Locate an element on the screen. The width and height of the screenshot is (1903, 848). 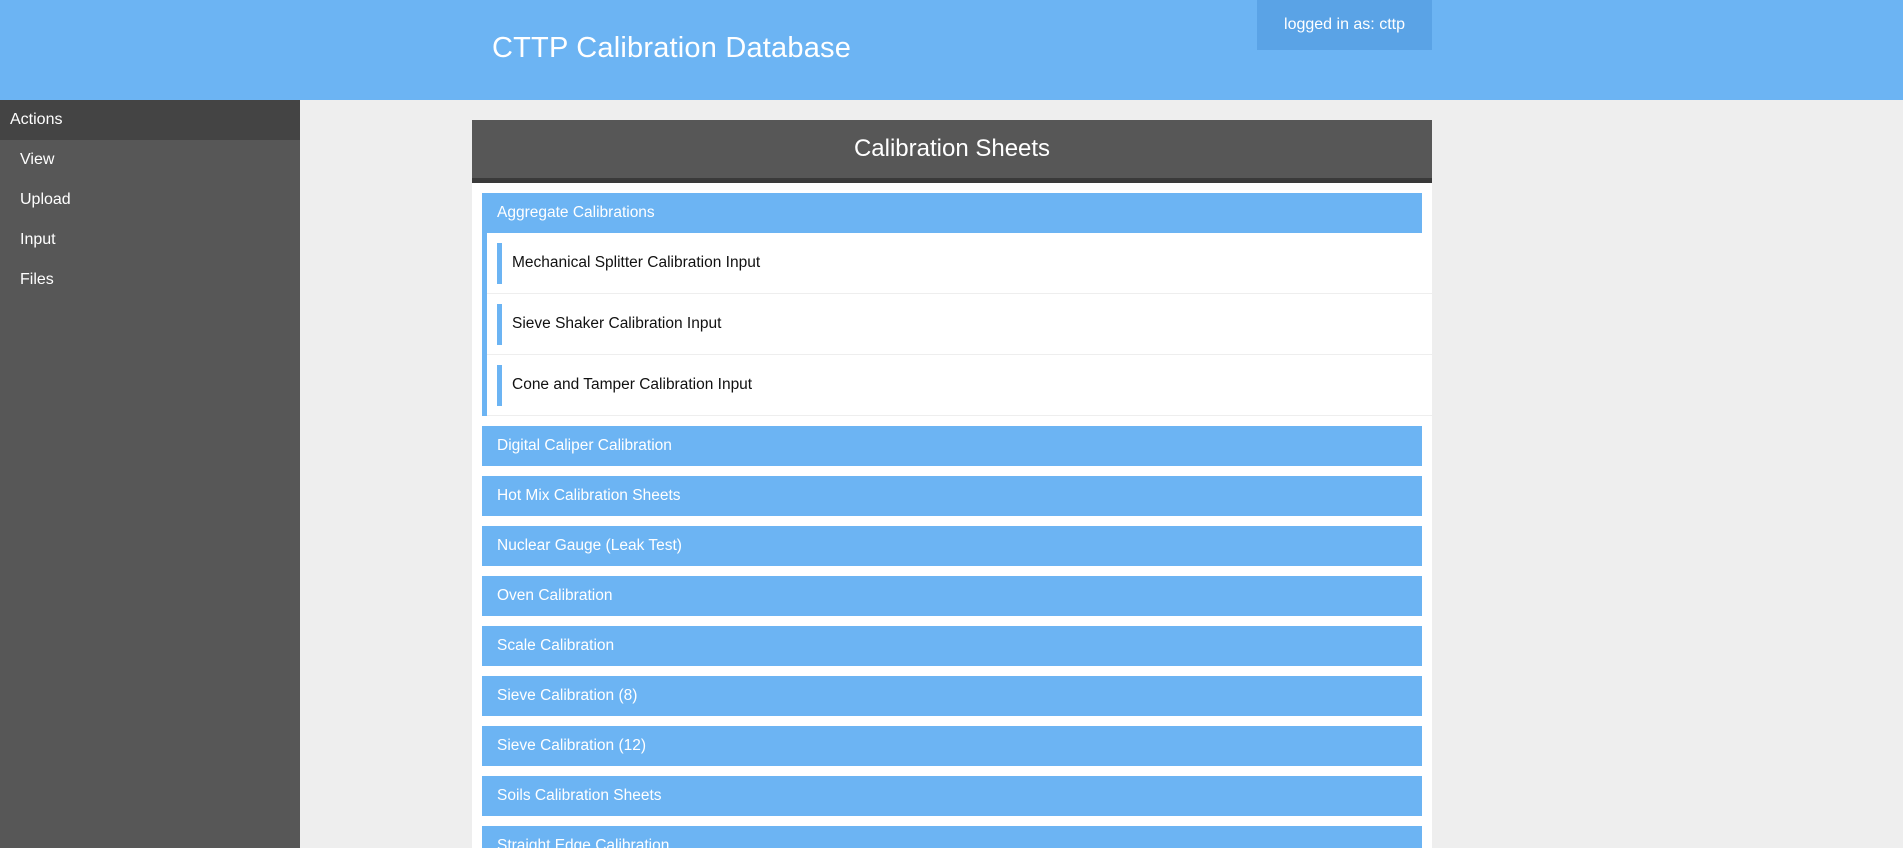
subitem-label: Sieve Shaker Calibration Input is located at coordinates (617, 323).